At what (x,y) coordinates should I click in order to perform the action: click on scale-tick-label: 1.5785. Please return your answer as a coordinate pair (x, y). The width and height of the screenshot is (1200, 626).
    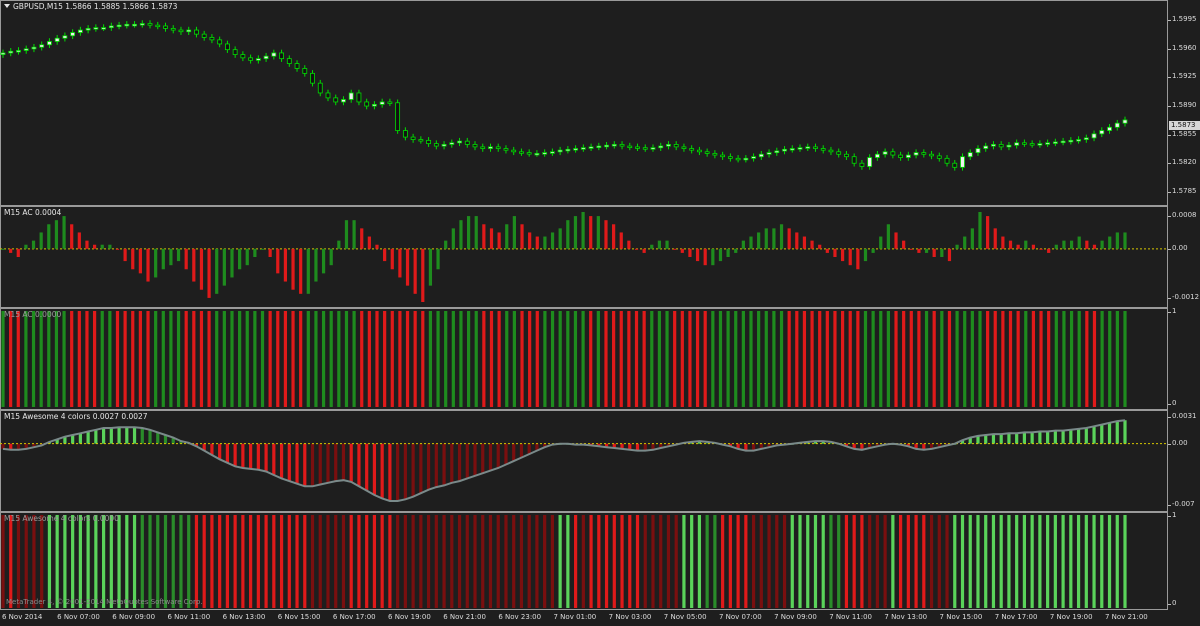
    Looking at the image, I should click on (1184, 190).